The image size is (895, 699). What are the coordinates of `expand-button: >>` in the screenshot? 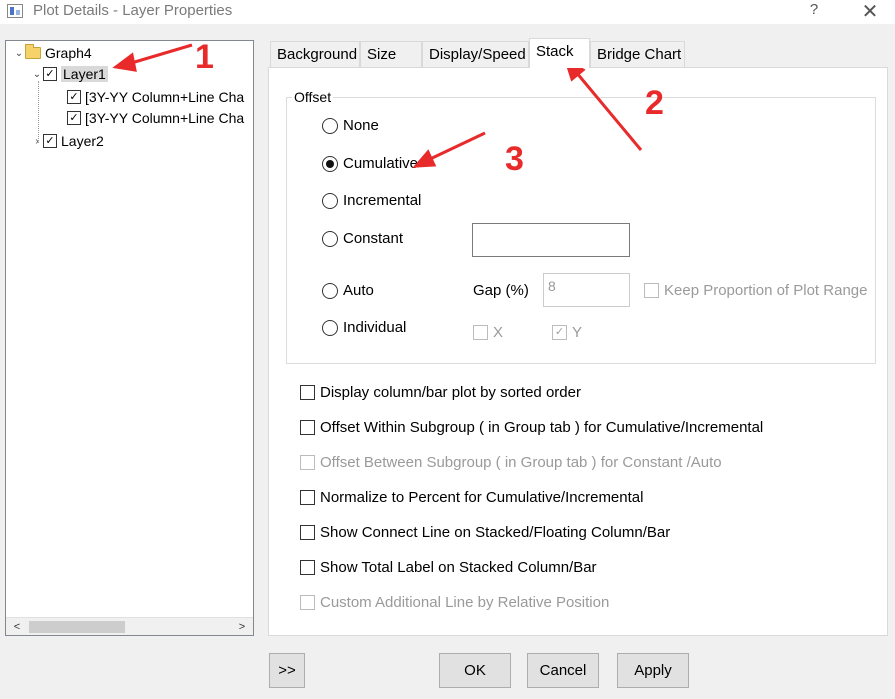 It's located at (287, 670).